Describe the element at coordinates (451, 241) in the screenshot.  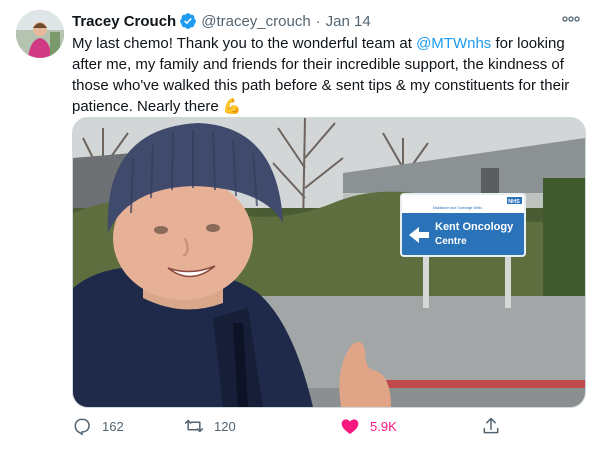
I see `sign-line2: Centre` at that location.